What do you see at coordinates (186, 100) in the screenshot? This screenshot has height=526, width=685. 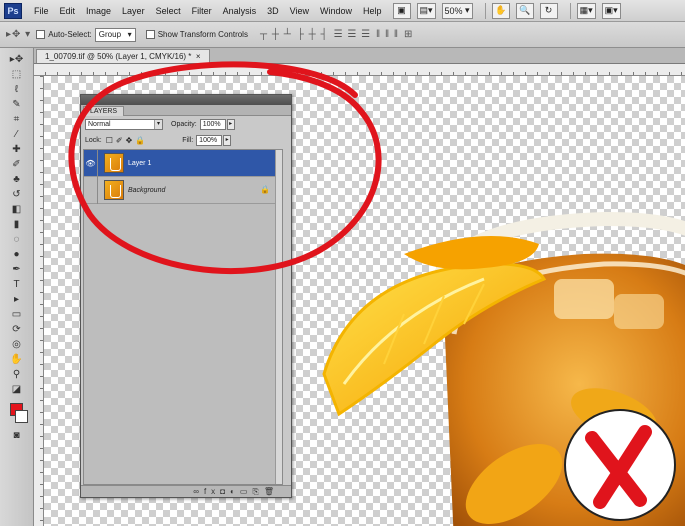 I see `layers-panel-titlebar` at bounding box center [186, 100].